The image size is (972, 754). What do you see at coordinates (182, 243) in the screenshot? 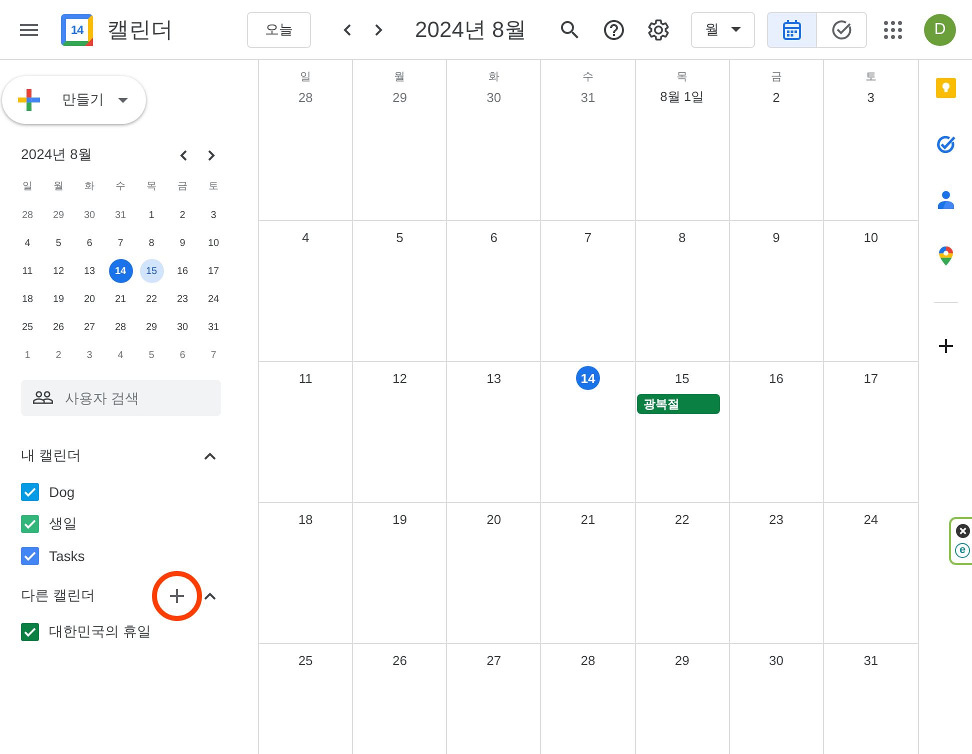
I see `mini-calendar-day: 9` at bounding box center [182, 243].